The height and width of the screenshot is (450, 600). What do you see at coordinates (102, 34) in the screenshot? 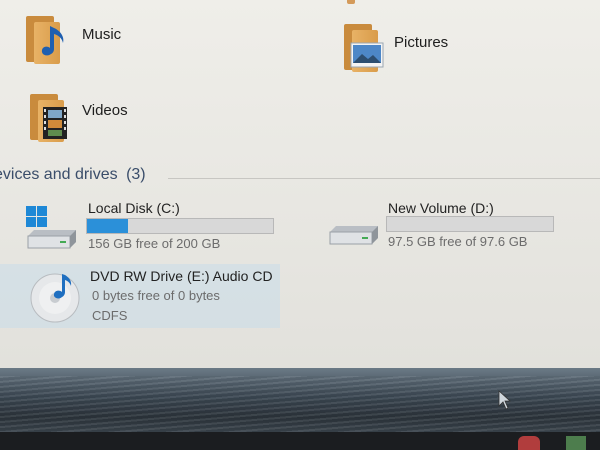
I see `library-label: Music` at bounding box center [102, 34].